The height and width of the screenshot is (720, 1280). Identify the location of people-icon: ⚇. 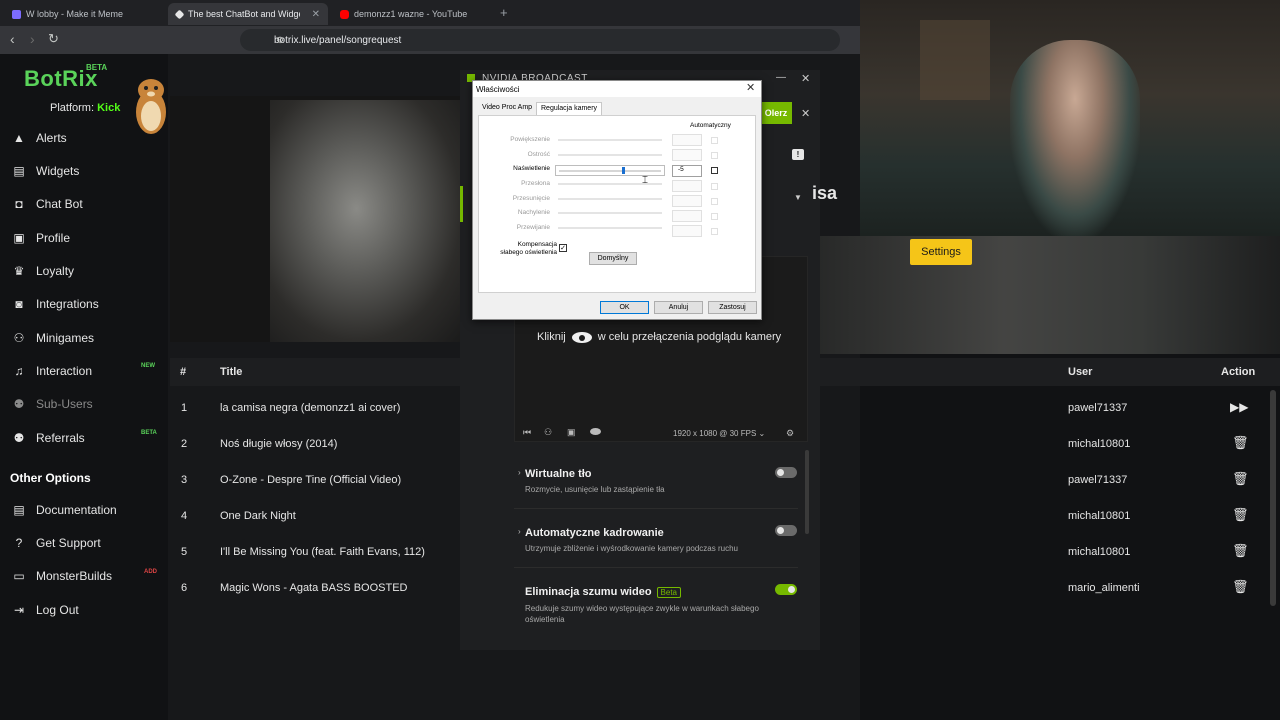
(548, 432).